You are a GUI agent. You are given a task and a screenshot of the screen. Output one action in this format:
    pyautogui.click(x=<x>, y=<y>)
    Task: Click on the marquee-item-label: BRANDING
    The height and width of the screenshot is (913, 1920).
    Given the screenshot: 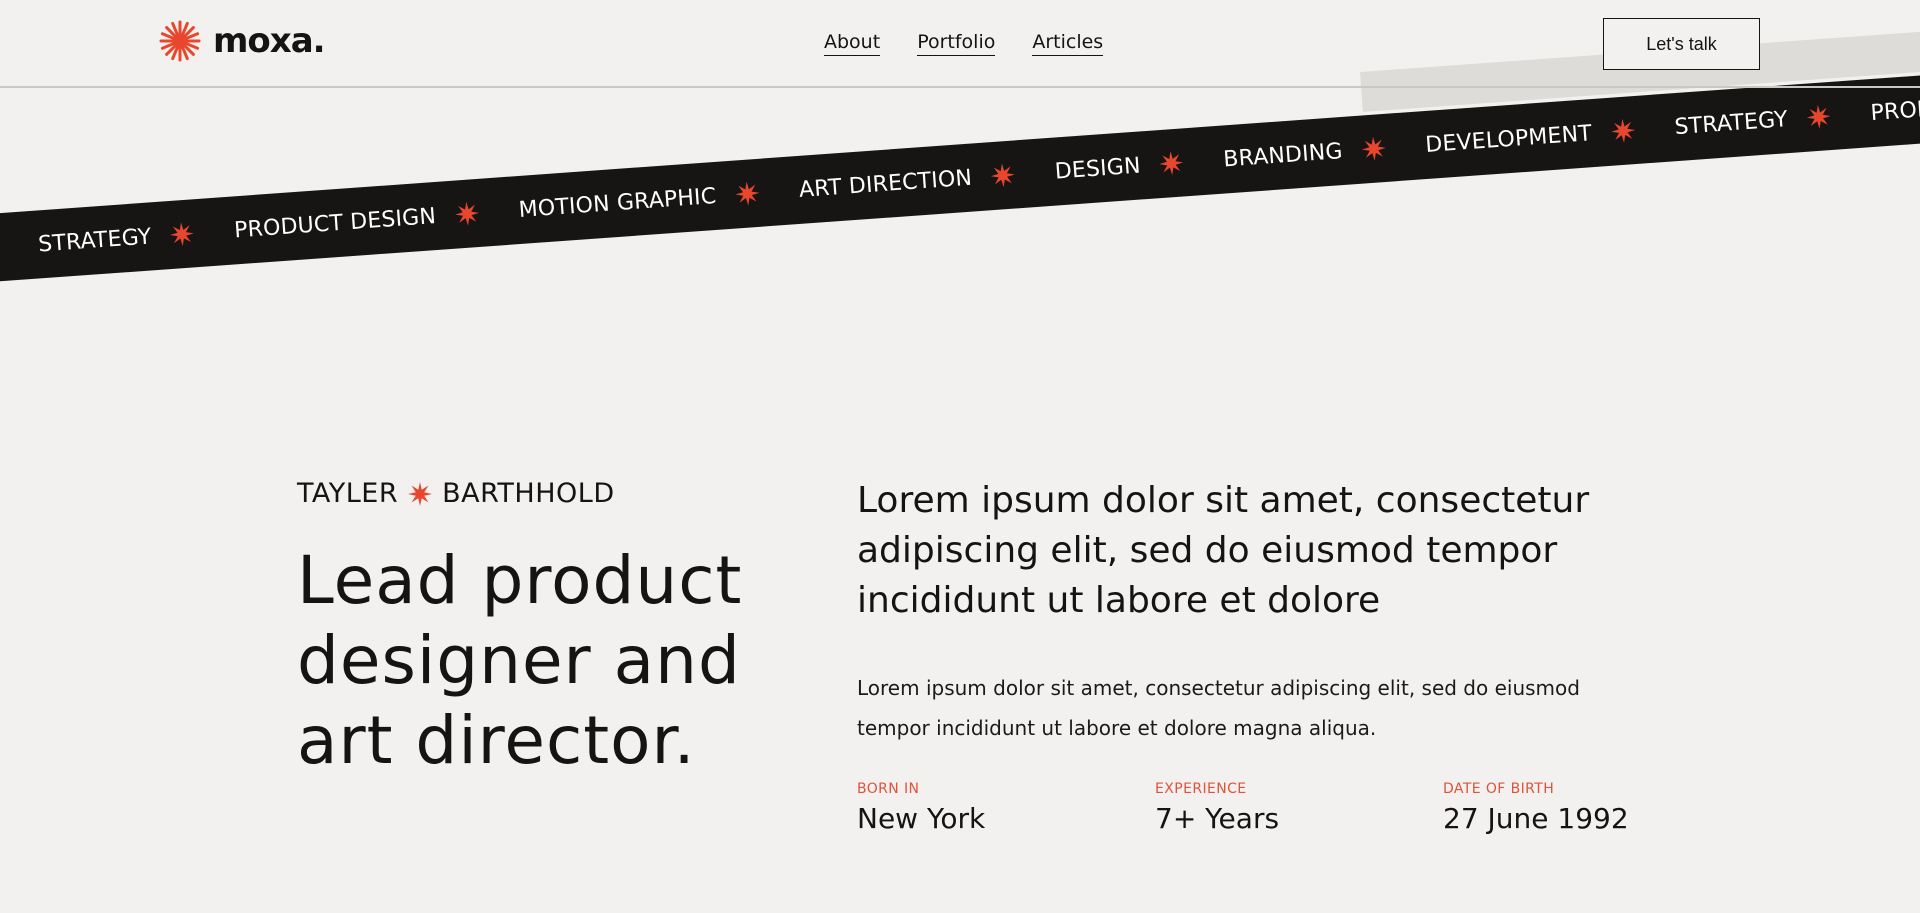 What is the action you would take?
    pyautogui.click(x=1283, y=155)
    